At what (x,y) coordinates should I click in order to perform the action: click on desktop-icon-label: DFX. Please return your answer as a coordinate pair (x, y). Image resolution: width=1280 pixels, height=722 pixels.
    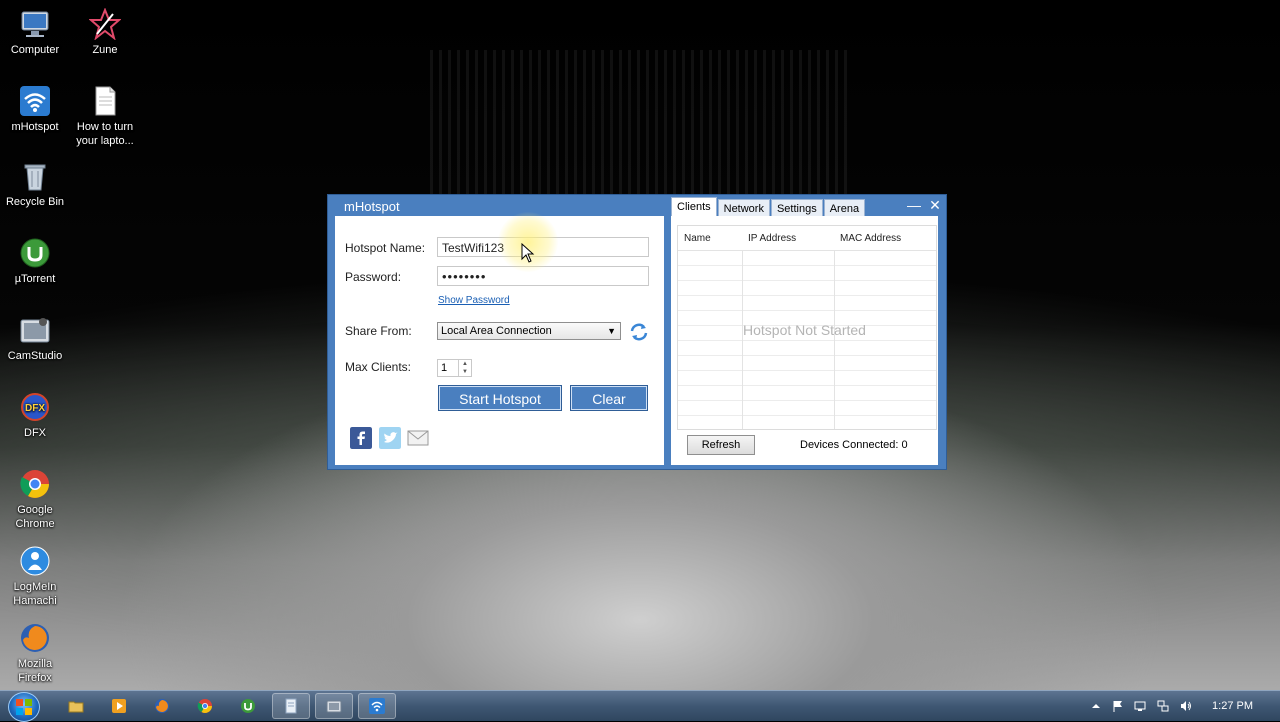
    Looking at the image, I should click on (35, 433).